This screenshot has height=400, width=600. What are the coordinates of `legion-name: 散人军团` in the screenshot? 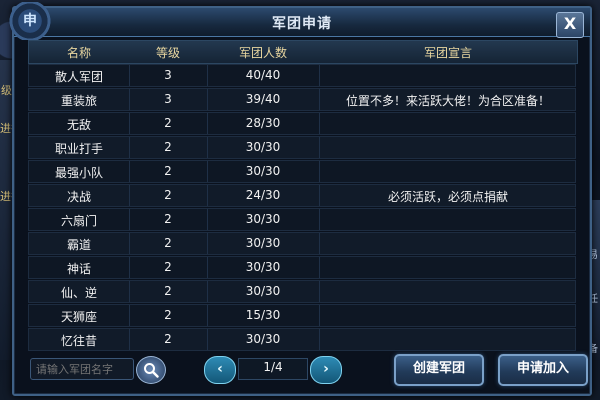 It's located at (78, 77).